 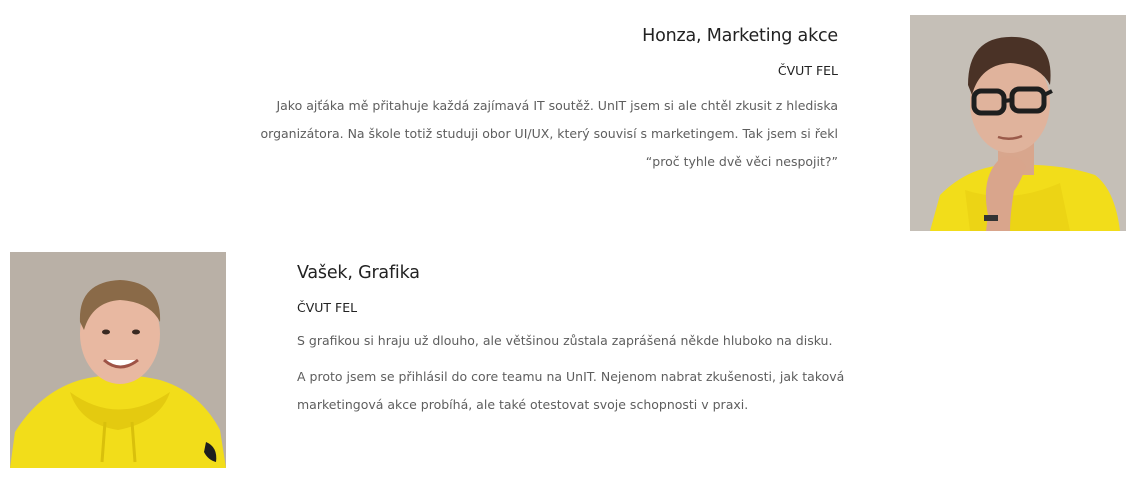 I want to click on person-with-glasses-photo, so click(x=1018, y=123).